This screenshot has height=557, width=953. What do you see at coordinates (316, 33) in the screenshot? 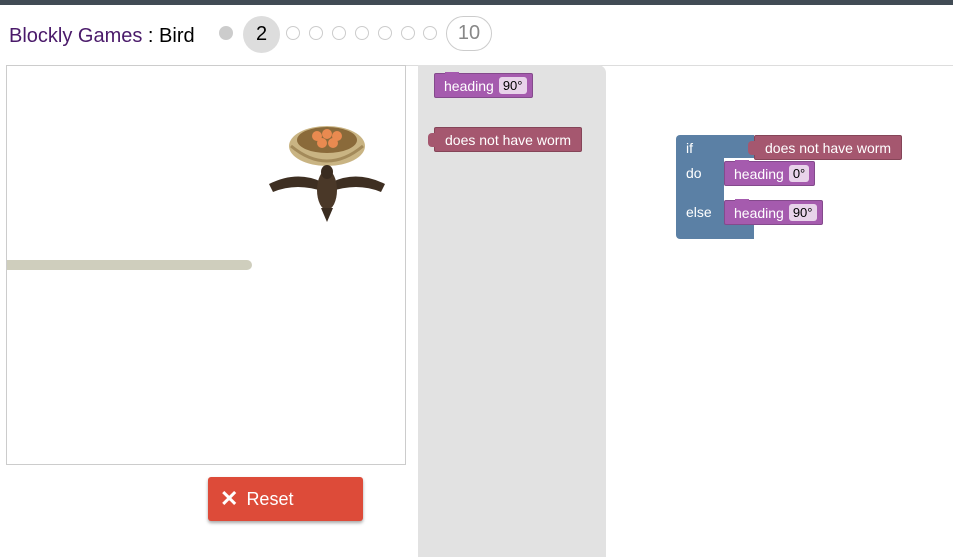
I see `level-4-dot` at bounding box center [316, 33].